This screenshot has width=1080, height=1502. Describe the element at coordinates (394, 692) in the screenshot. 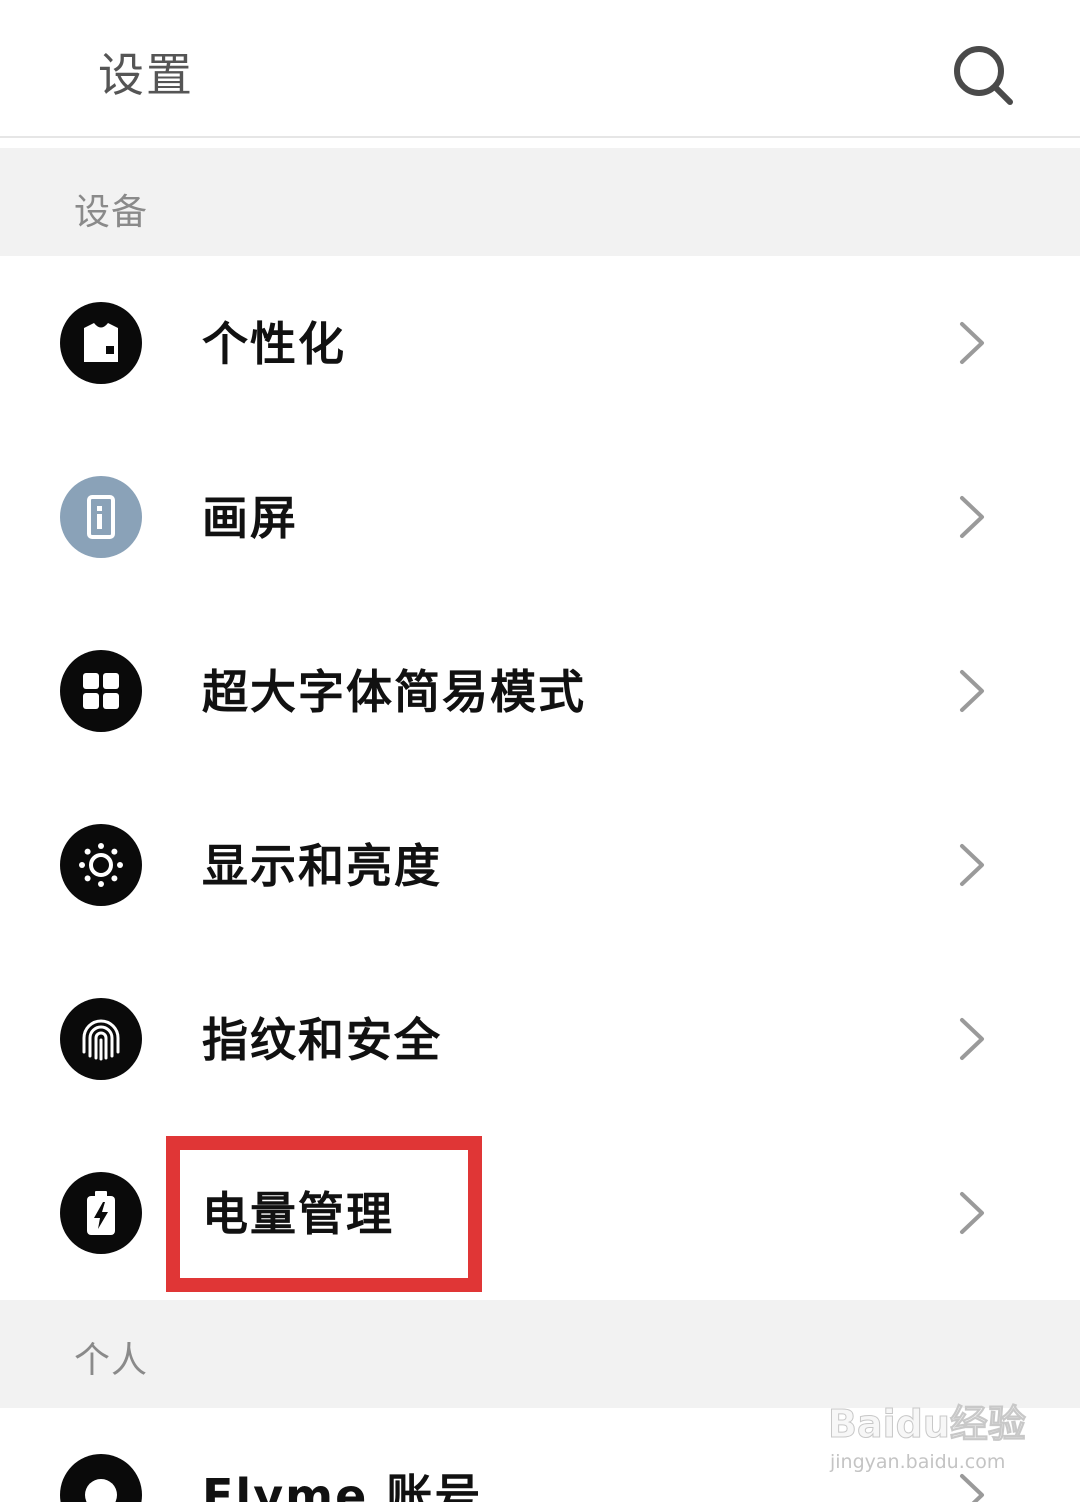

I see `settings-item-label: 超大字体简易模式` at that location.